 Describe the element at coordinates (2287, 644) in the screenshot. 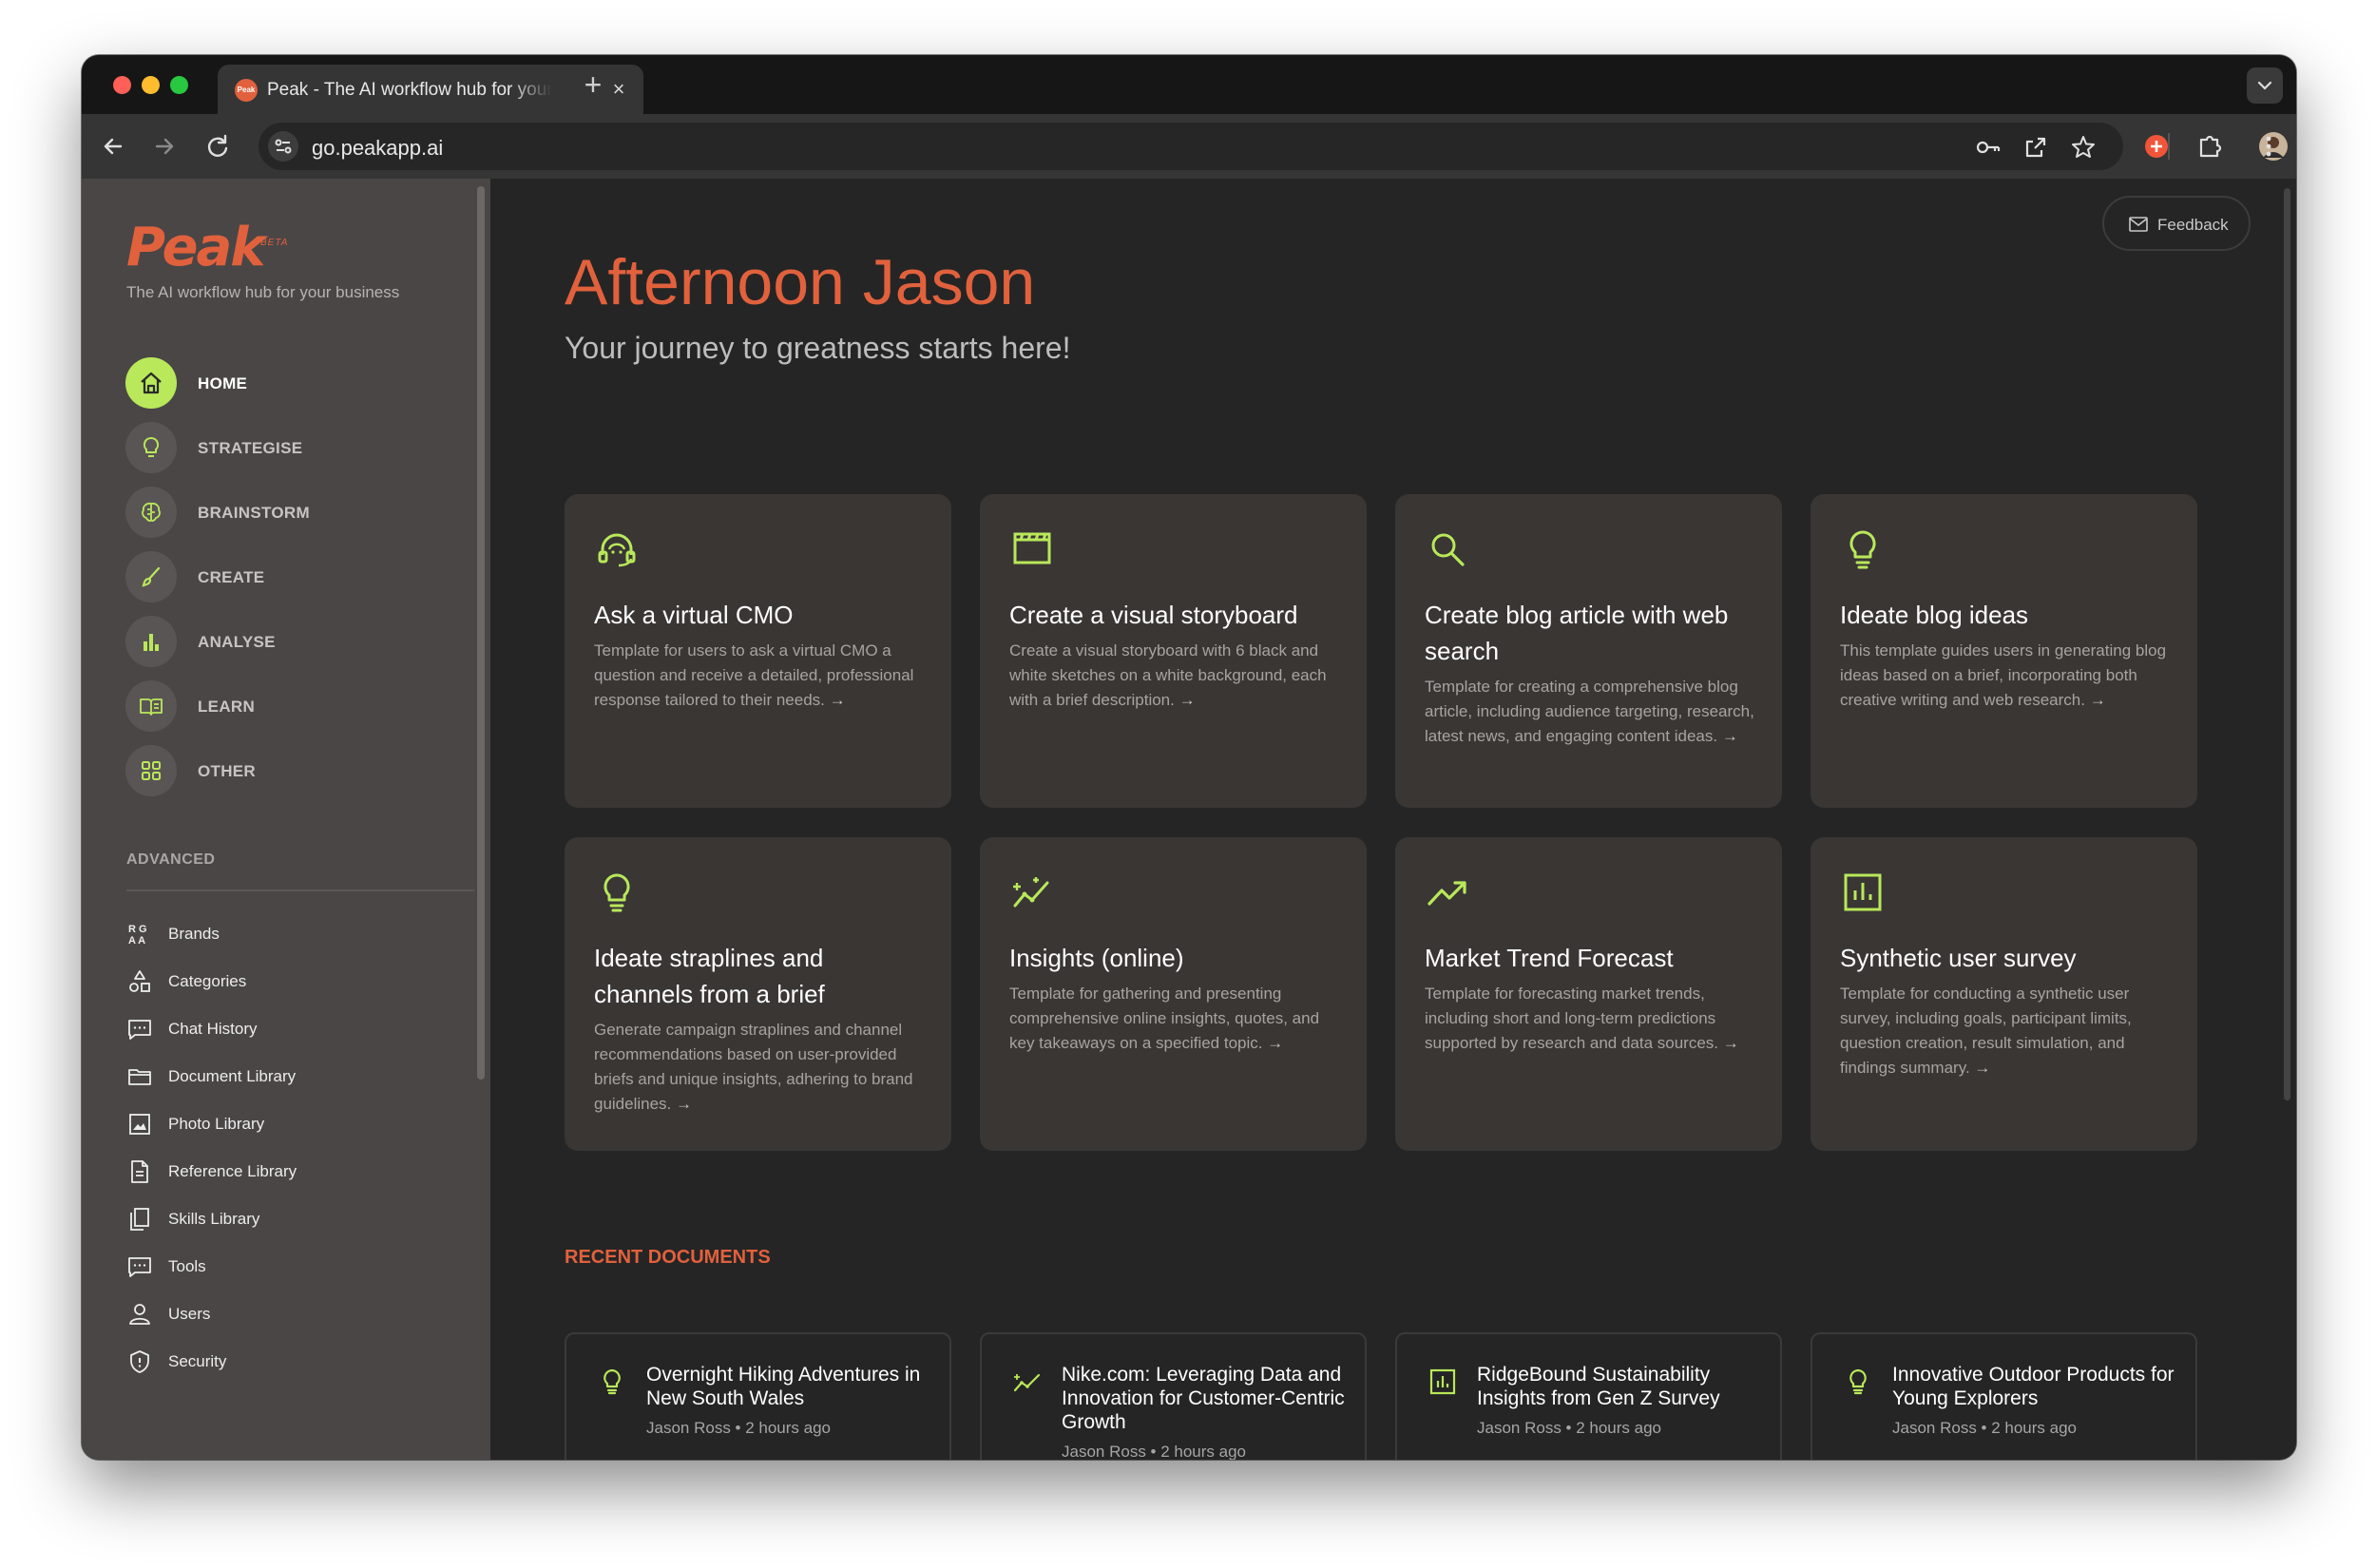

I see `main-scrollbar` at that location.